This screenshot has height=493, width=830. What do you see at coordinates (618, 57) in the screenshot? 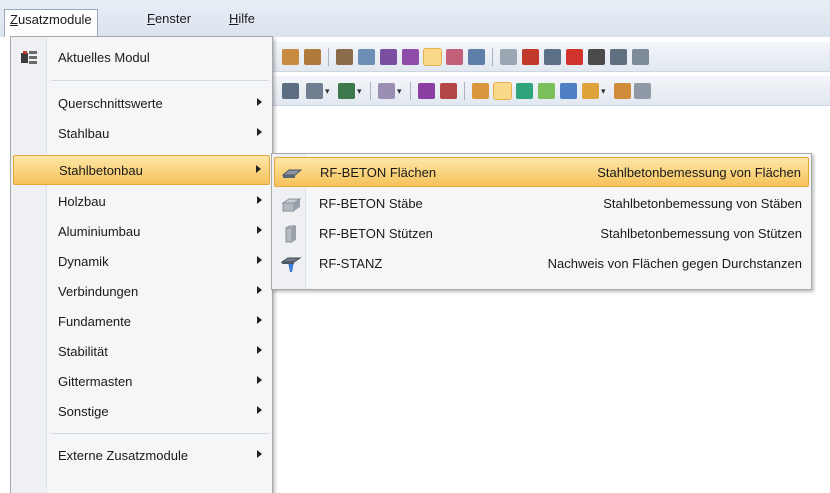
I see `settings-icon` at bounding box center [618, 57].